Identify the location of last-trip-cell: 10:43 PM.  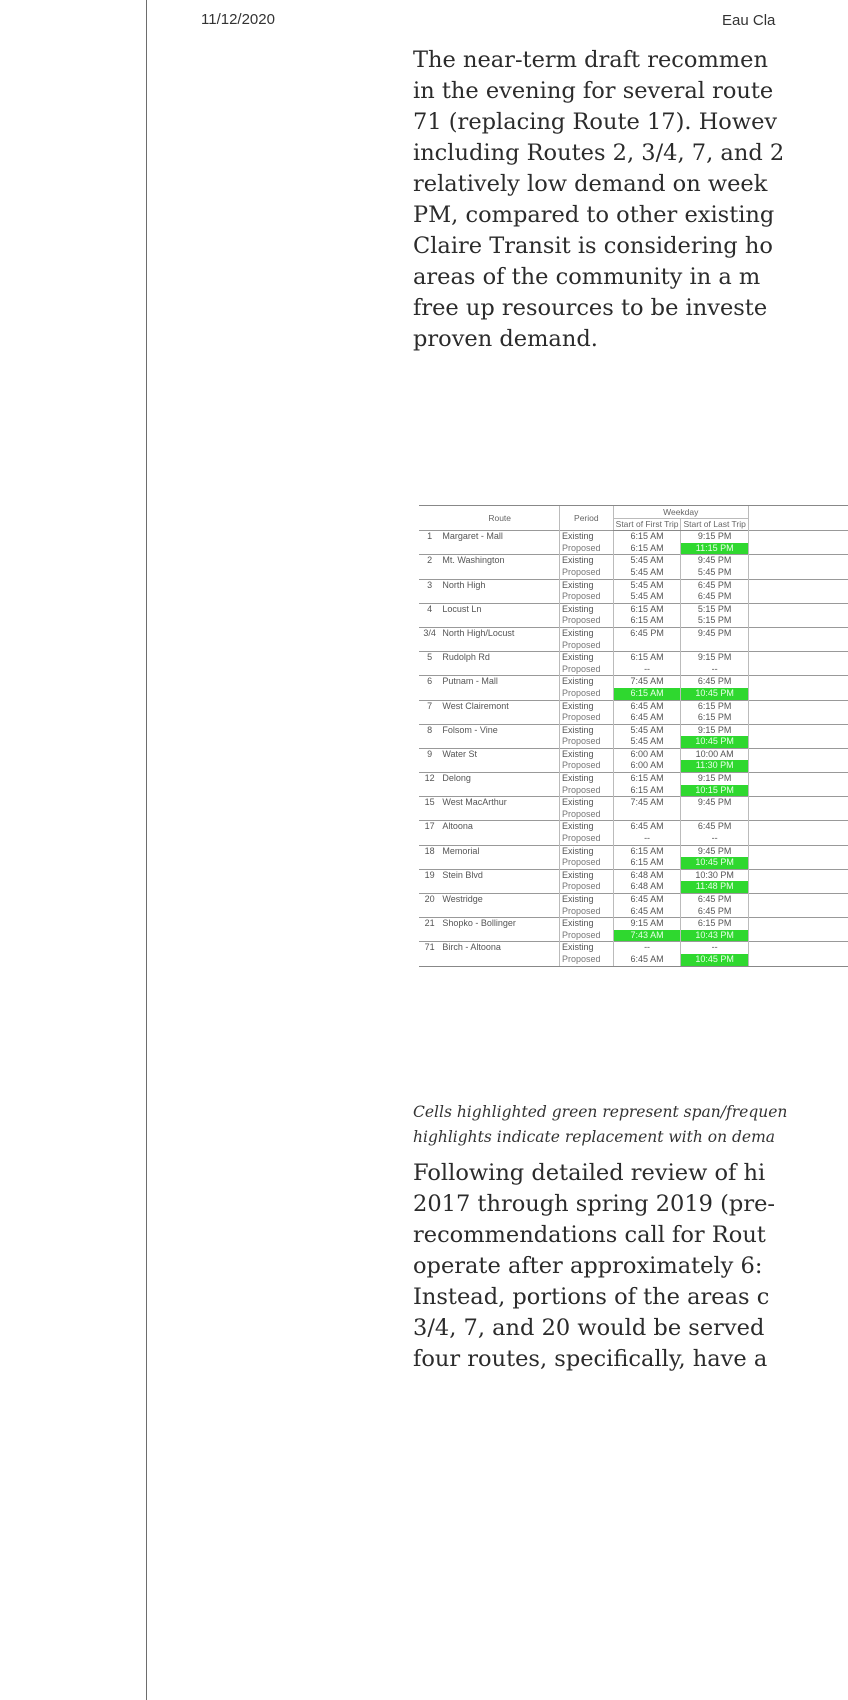
(714, 935).